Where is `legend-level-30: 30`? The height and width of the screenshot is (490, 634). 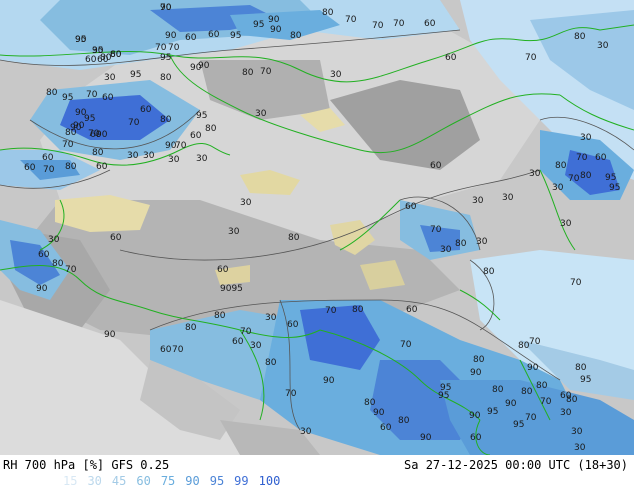
legend-level-30: 30 is located at coordinates (94, 481).